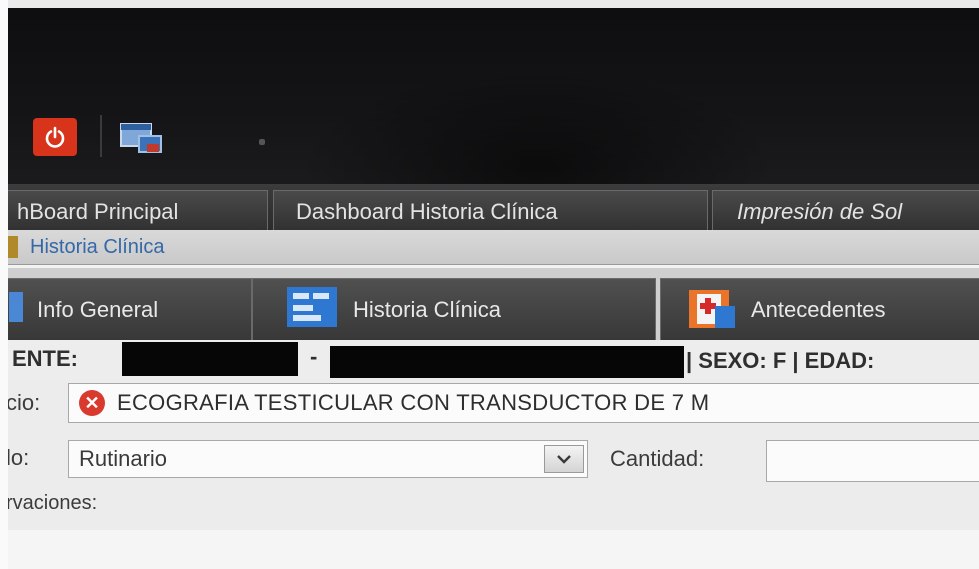  I want to click on observations-area, so click(493, 549).